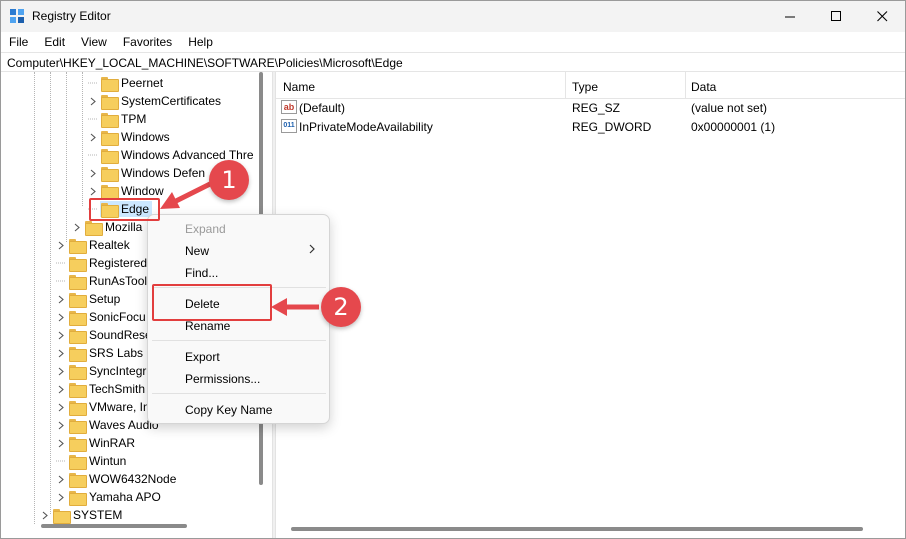 The height and width of the screenshot is (539, 906). What do you see at coordinates (93, 119) in the screenshot?
I see `tree-connector` at bounding box center [93, 119].